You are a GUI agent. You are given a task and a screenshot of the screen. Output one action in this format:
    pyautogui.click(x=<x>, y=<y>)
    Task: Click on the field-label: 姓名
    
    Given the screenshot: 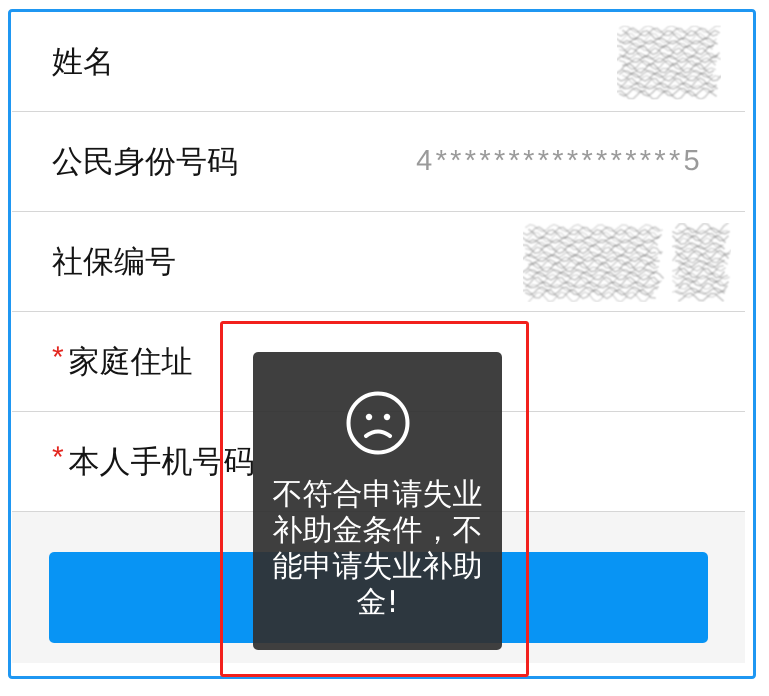 What is the action you would take?
    pyautogui.click(x=83, y=62)
    